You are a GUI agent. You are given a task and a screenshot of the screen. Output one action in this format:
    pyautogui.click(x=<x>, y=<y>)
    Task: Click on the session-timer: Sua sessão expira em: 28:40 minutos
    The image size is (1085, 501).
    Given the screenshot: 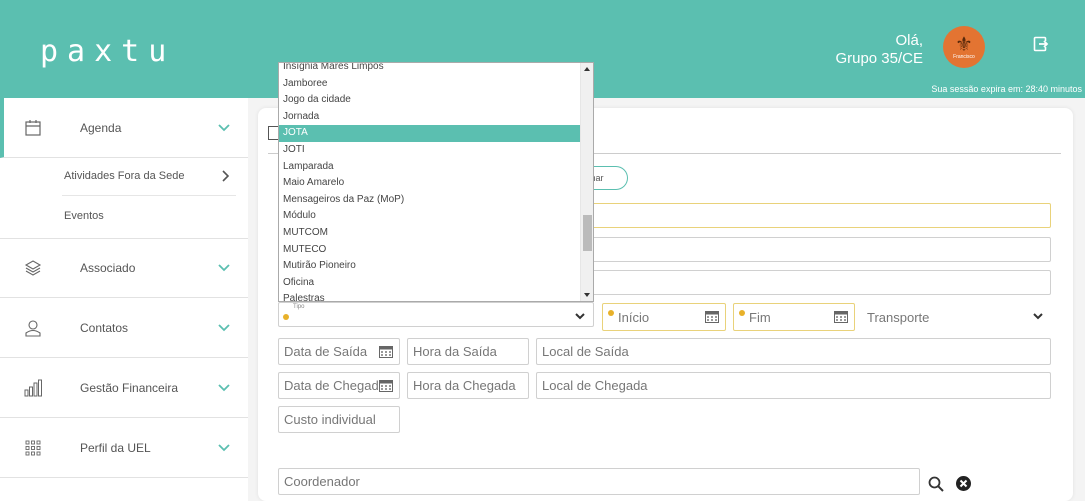 What is the action you would take?
    pyautogui.click(x=1006, y=89)
    